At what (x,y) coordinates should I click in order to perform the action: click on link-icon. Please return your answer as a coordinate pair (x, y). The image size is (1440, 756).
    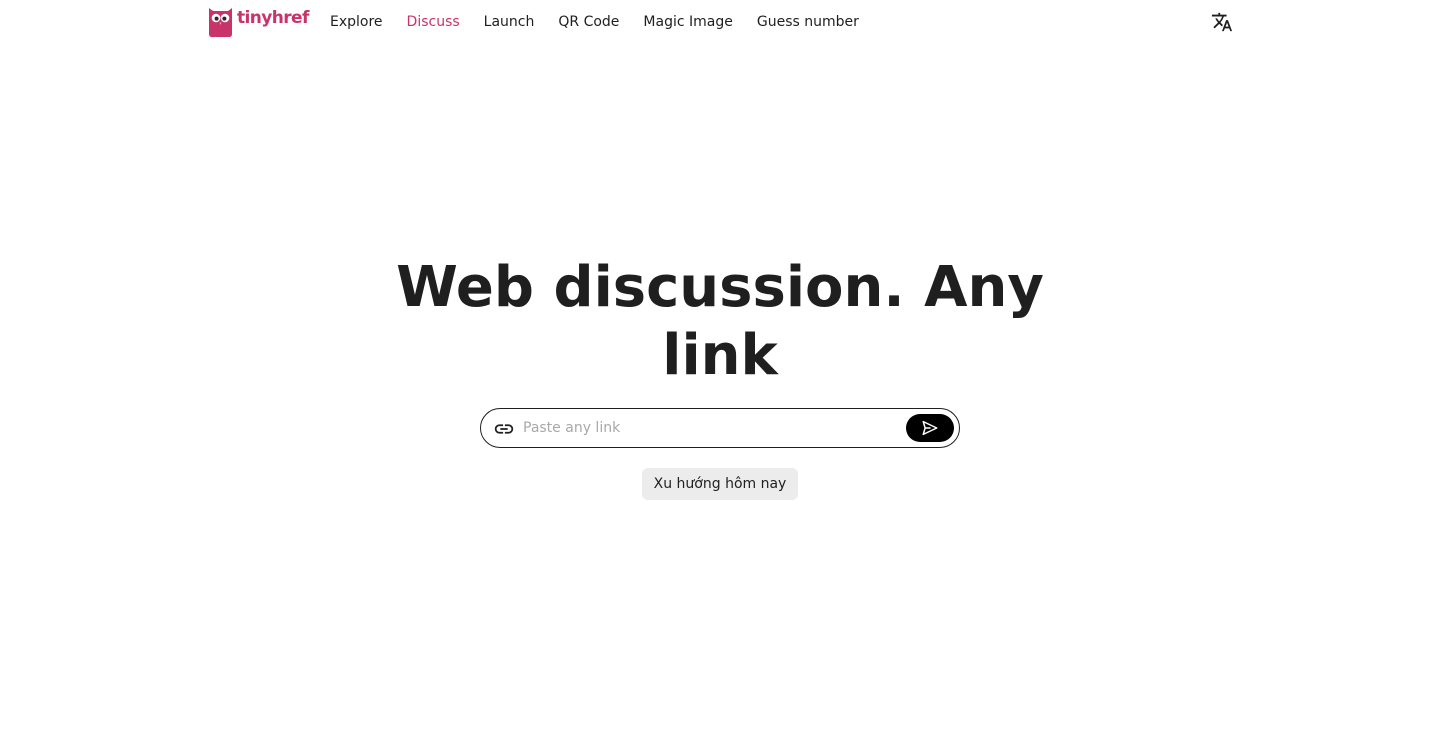
    Looking at the image, I should click on (504, 429).